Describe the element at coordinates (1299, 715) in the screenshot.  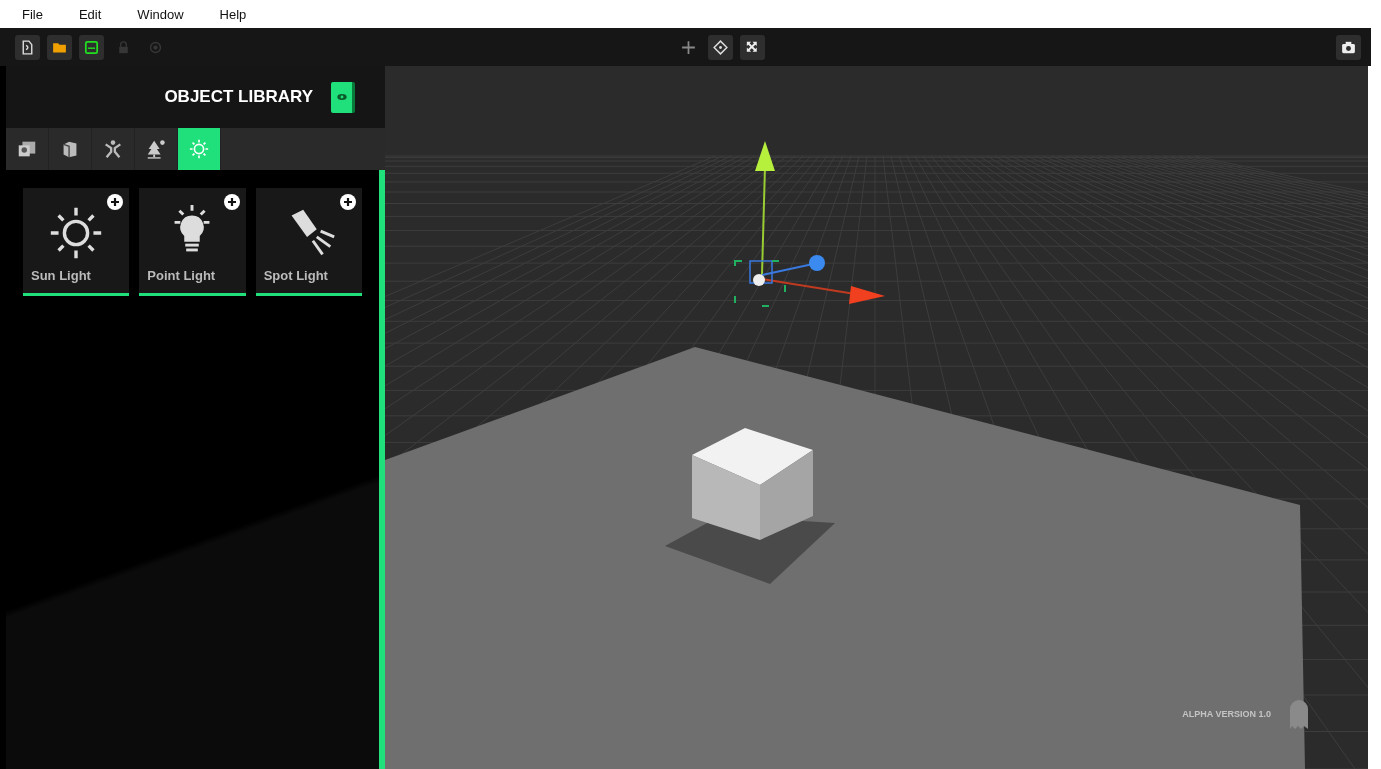
I see `ghost-icon` at that location.